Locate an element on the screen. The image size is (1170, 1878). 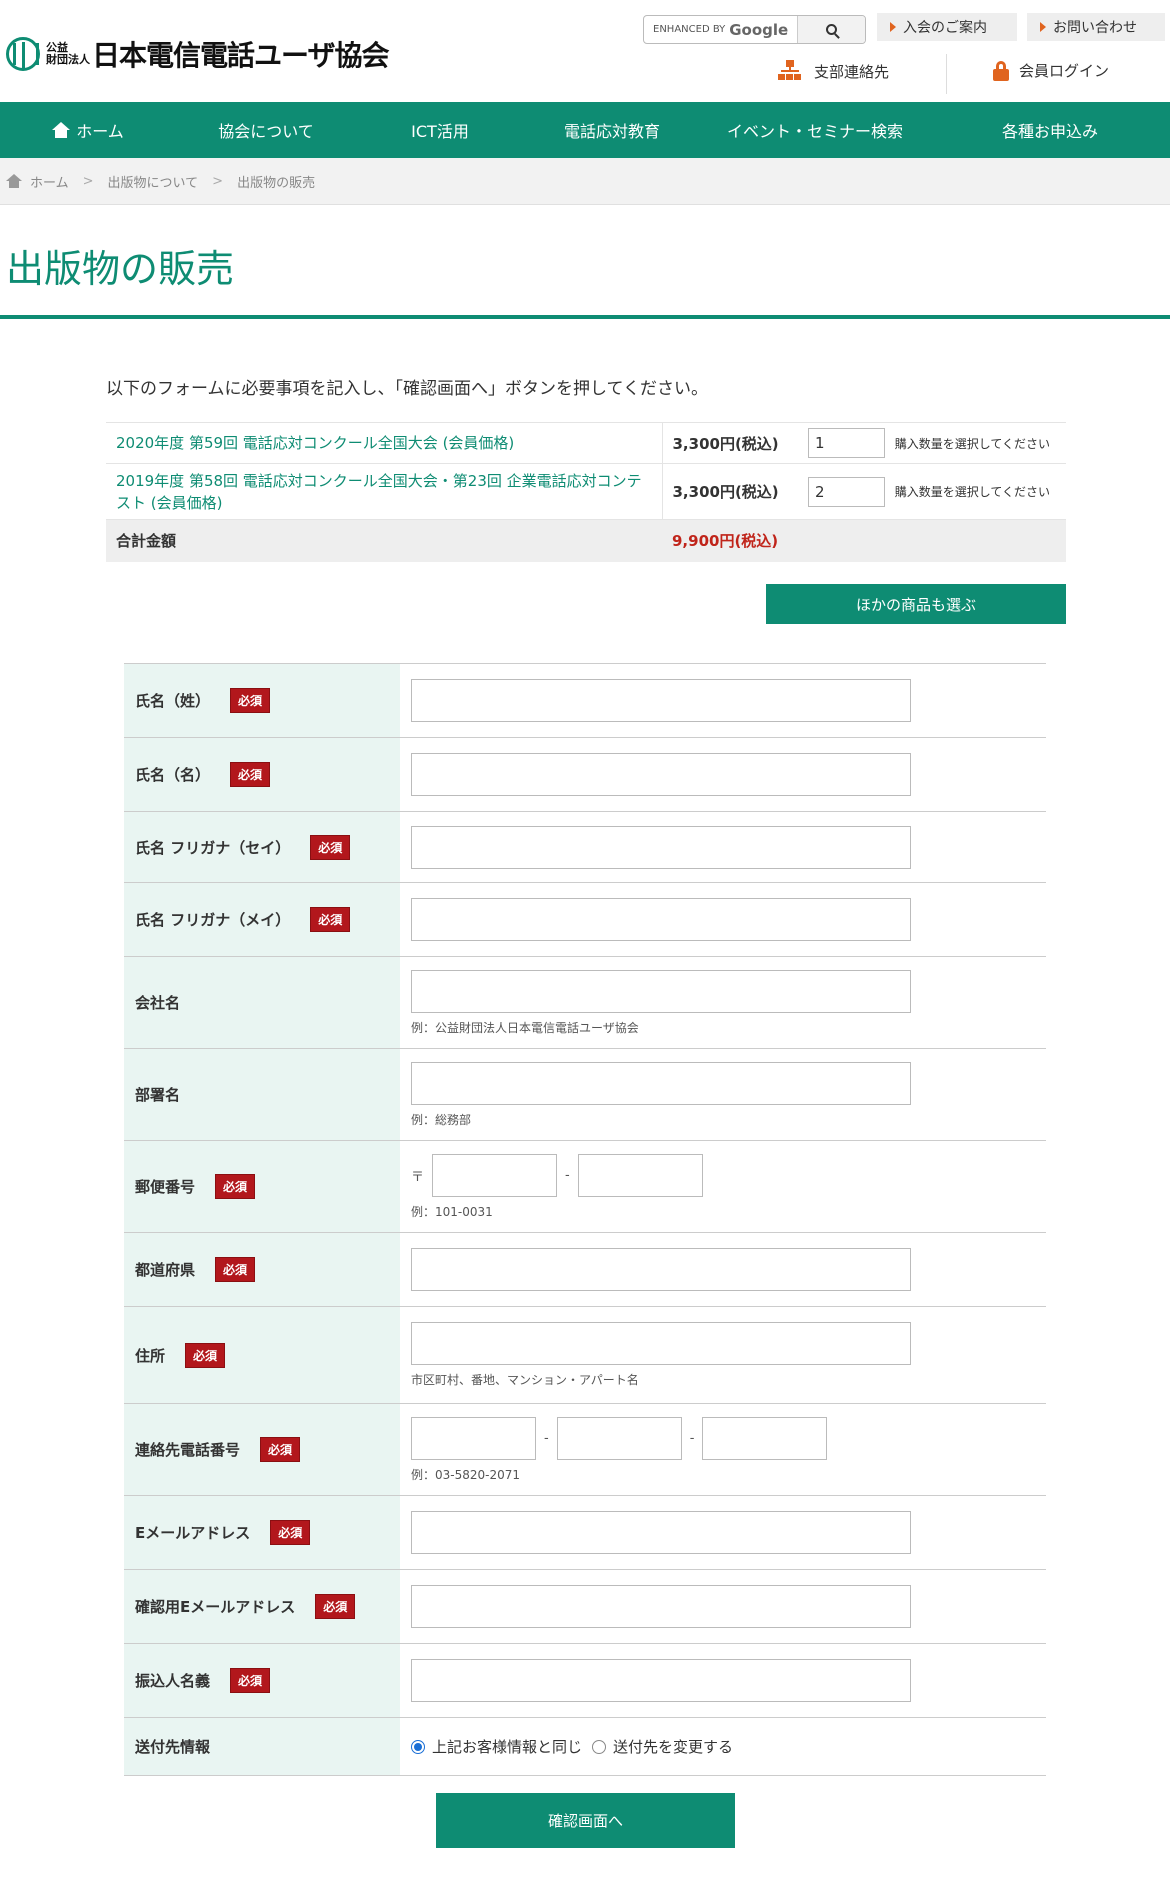
nav-item-label: 協会について is located at coordinates (266, 131).